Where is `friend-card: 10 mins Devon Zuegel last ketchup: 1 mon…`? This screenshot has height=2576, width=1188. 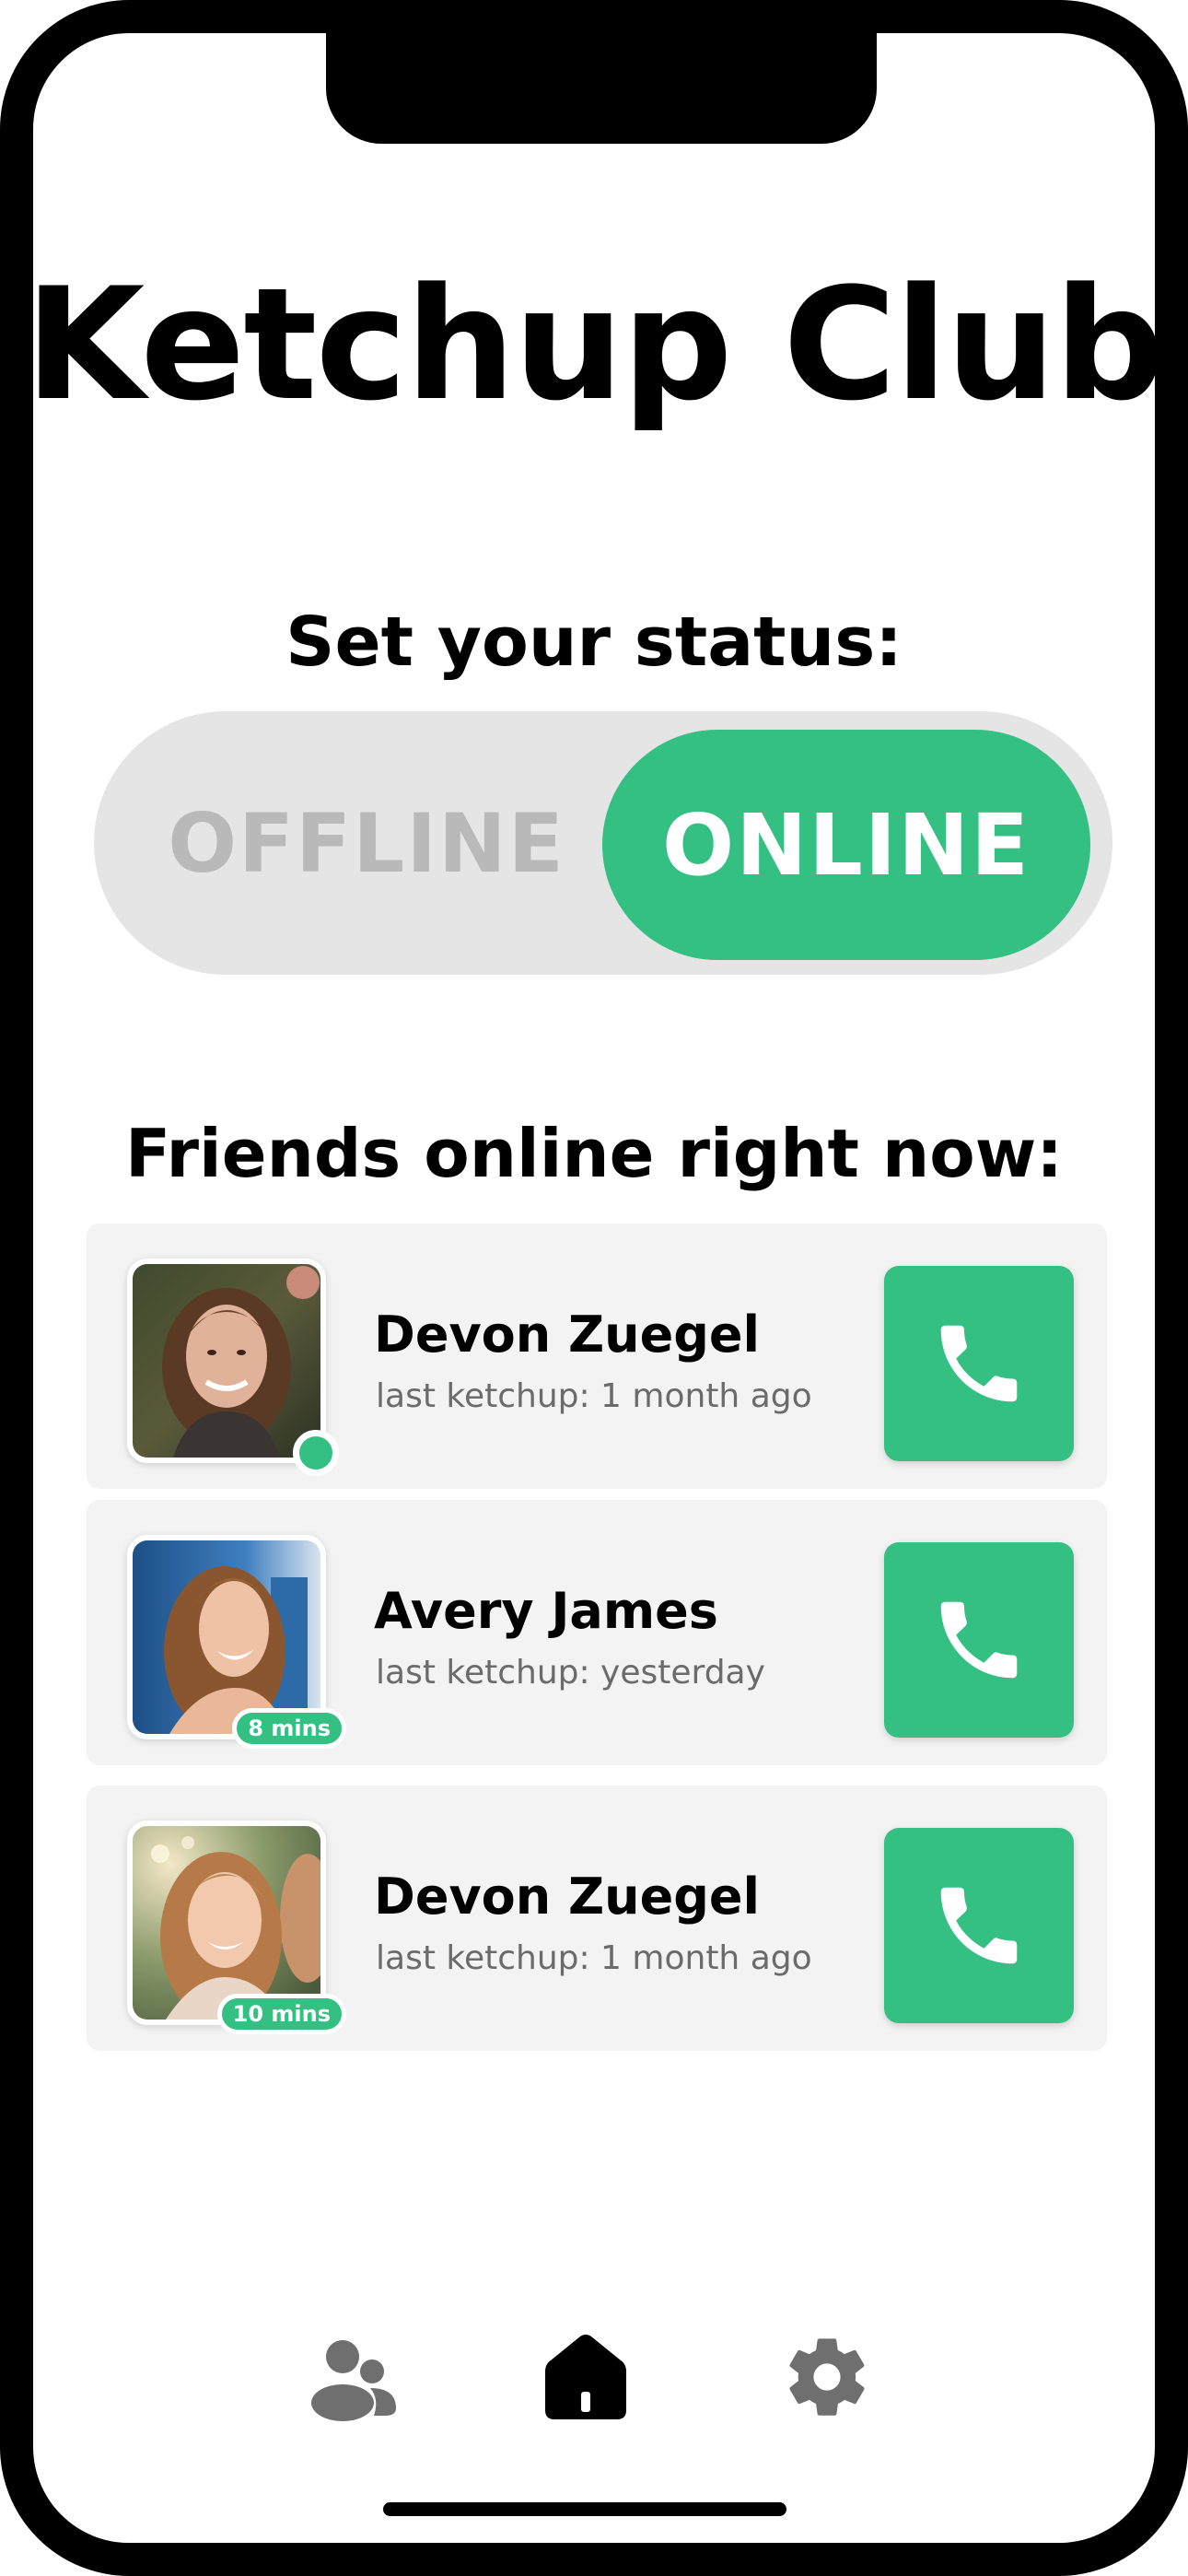 friend-card: 10 mins Devon Zuegel last ketchup: 1 mon… is located at coordinates (597, 1919).